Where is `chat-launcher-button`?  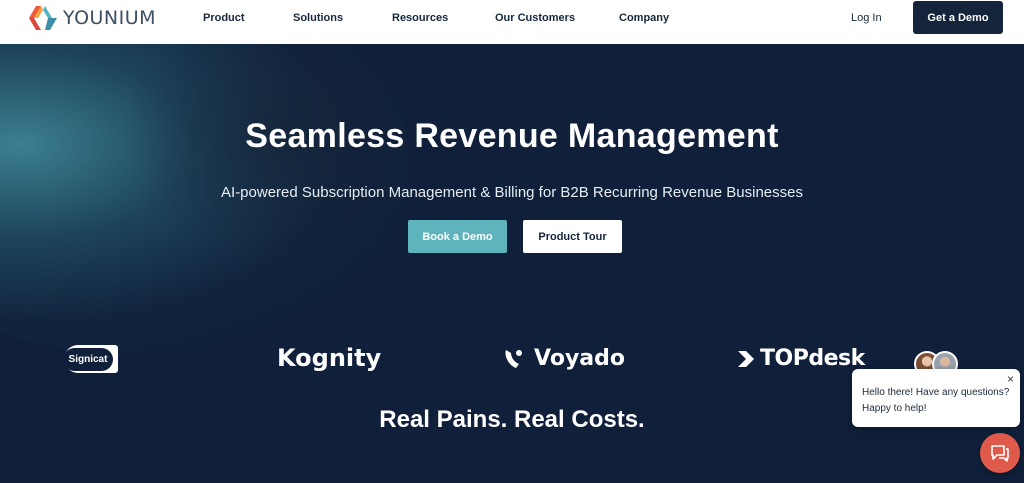 chat-launcher-button is located at coordinates (1000, 453).